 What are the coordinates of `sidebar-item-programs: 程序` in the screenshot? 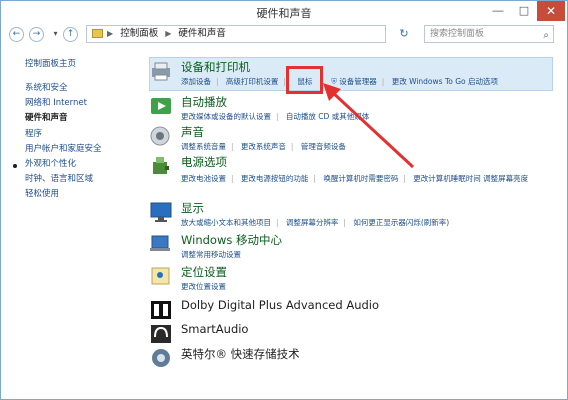 It's located at (33, 133).